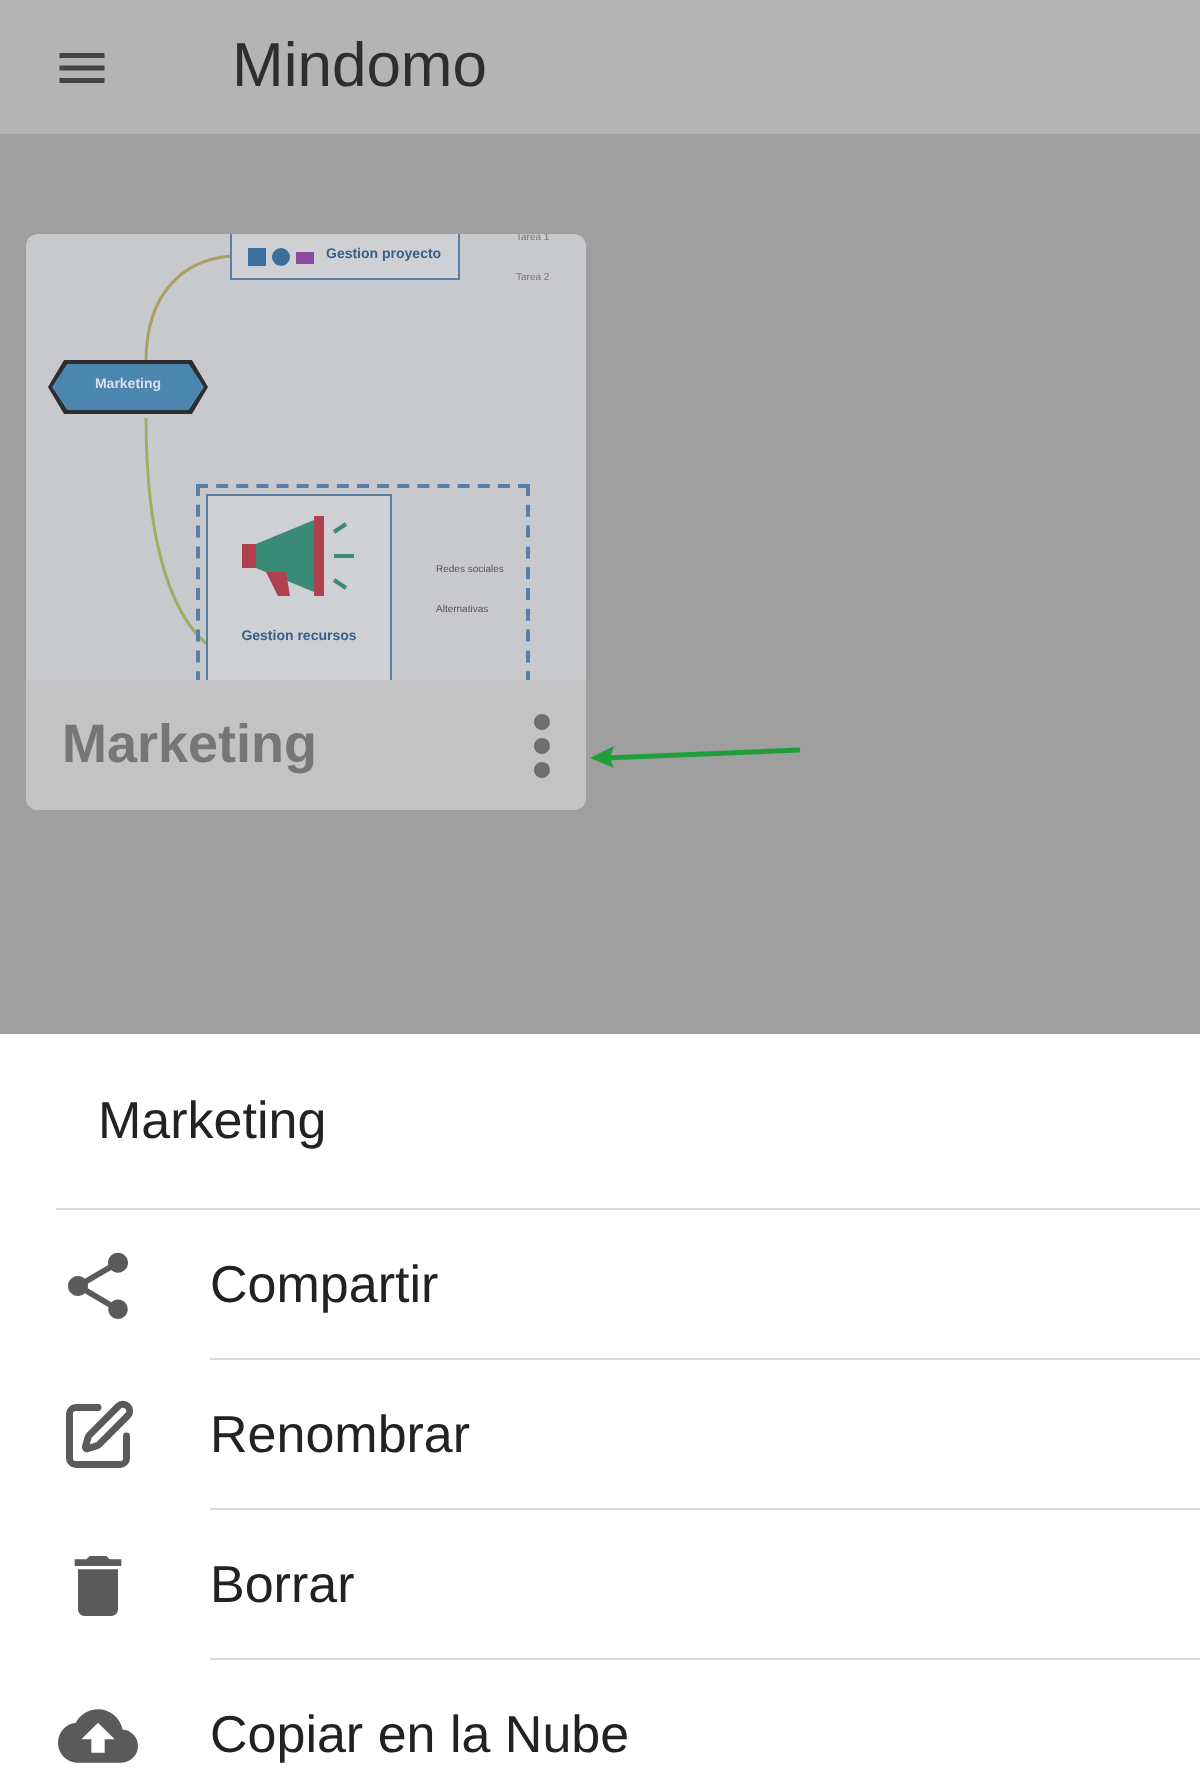 This screenshot has width=1200, height=1788. I want to click on menu-item-label: Borrar, so click(282, 1584).